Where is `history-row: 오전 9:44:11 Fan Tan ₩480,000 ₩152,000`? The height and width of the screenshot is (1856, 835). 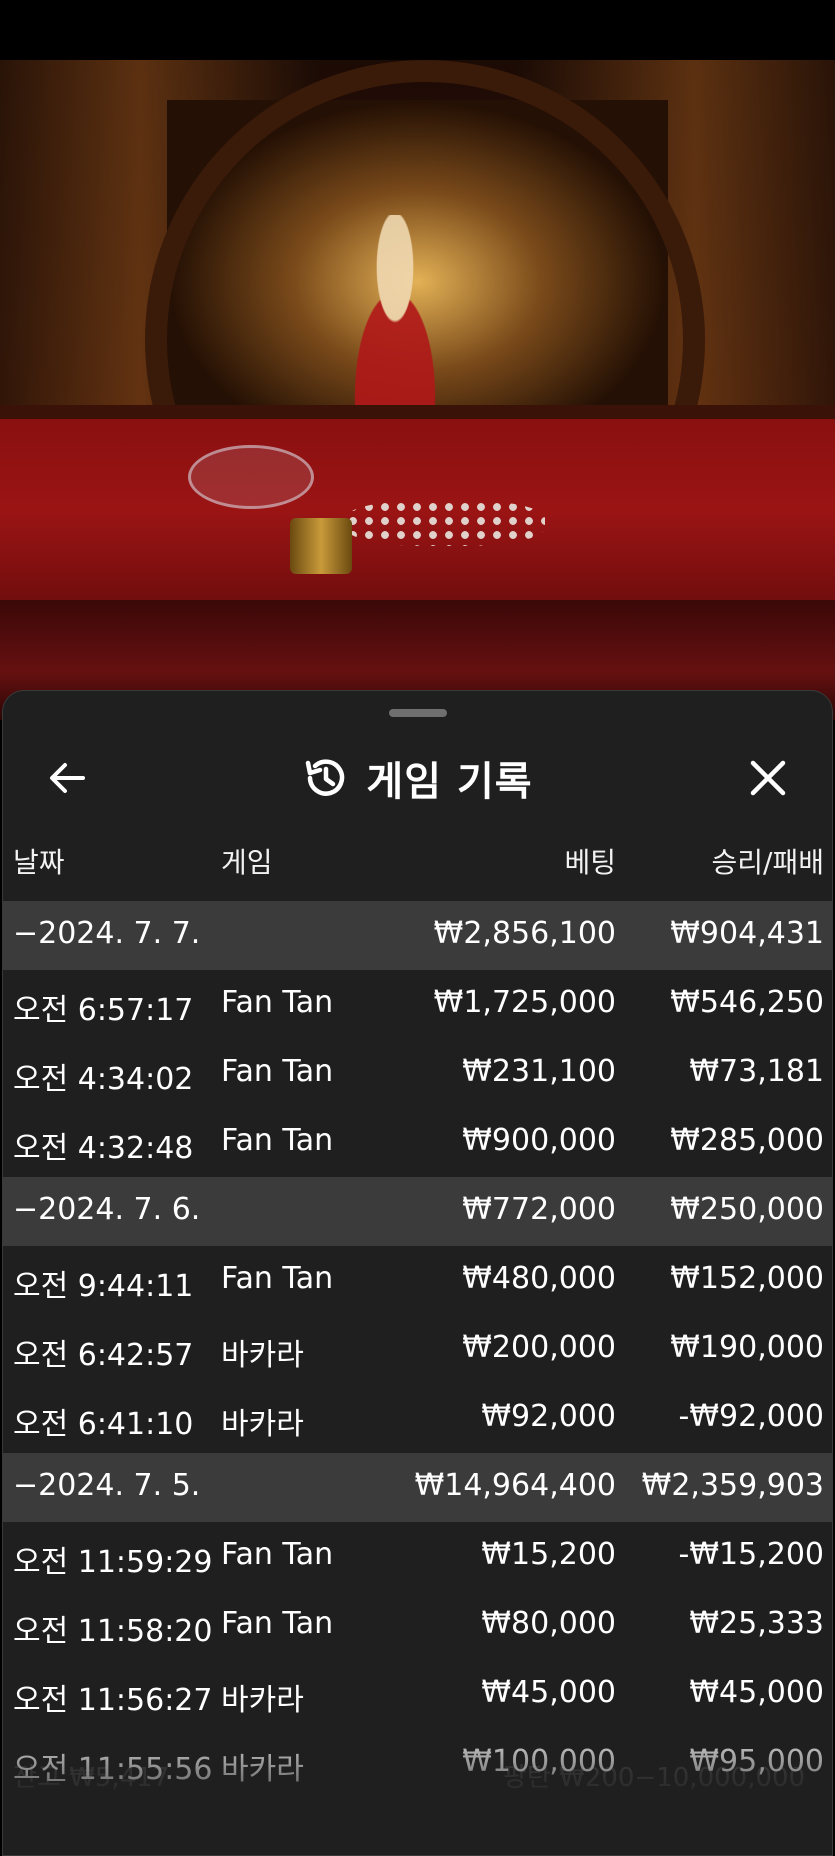
history-row: 오전 9:44:11 Fan Tan ₩480,000 ₩152,000 is located at coordinates (417, 1280).